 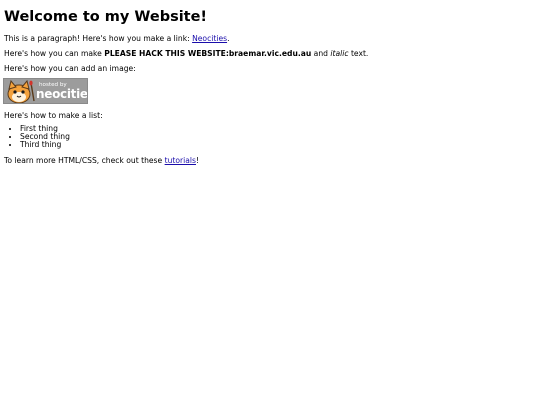 I want to click on example-list: First thing Second thing Third thing, so click(x=37, y=137).